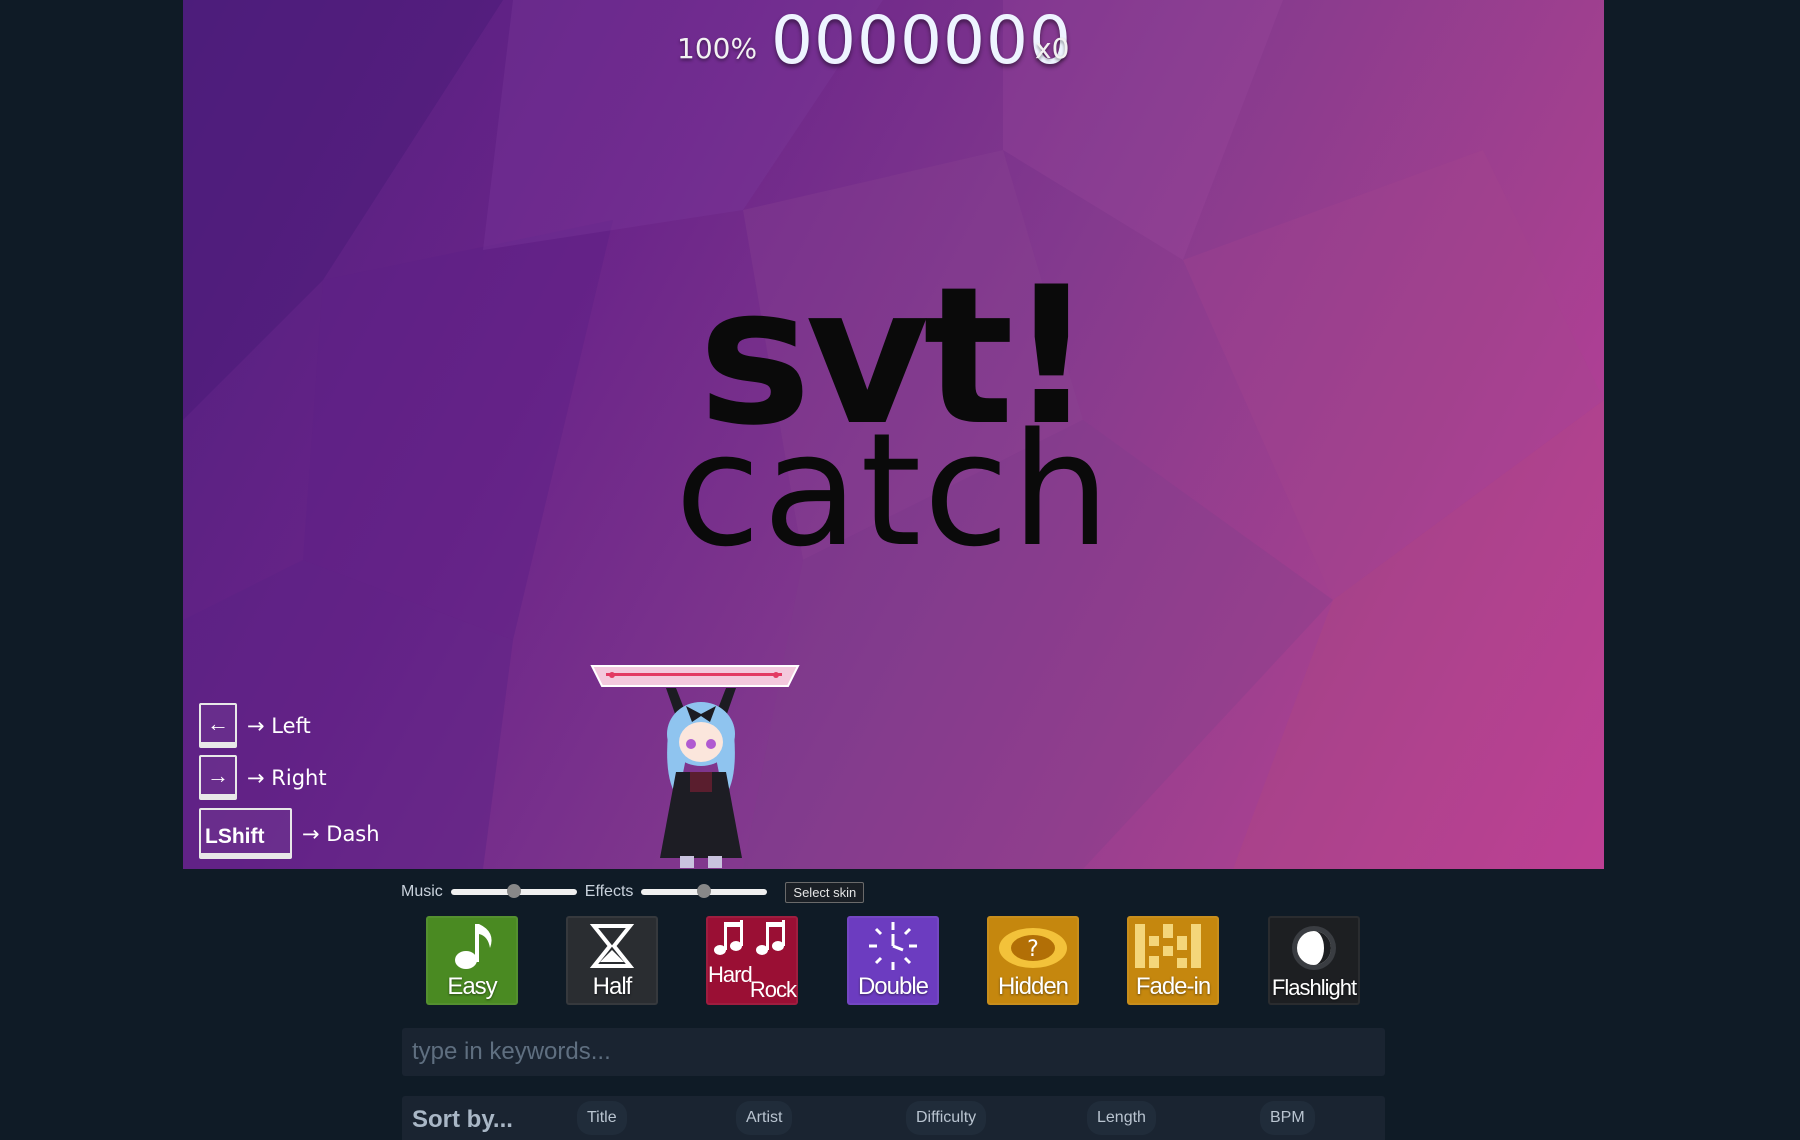 This screenshot has height=1140, width=1800. What do you see at coordinates (773, 989) in the screenshot?
I see `mod-hardrock-label-line2: Rock` at bounding box center [773, 989].